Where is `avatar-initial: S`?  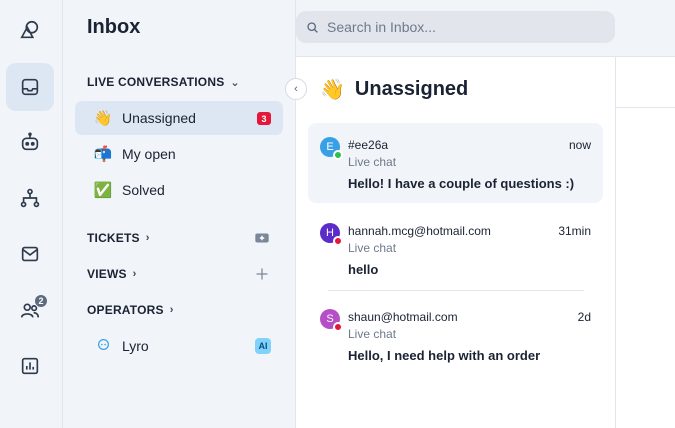
avatar-initial: S is located at coordinates (330, 319).